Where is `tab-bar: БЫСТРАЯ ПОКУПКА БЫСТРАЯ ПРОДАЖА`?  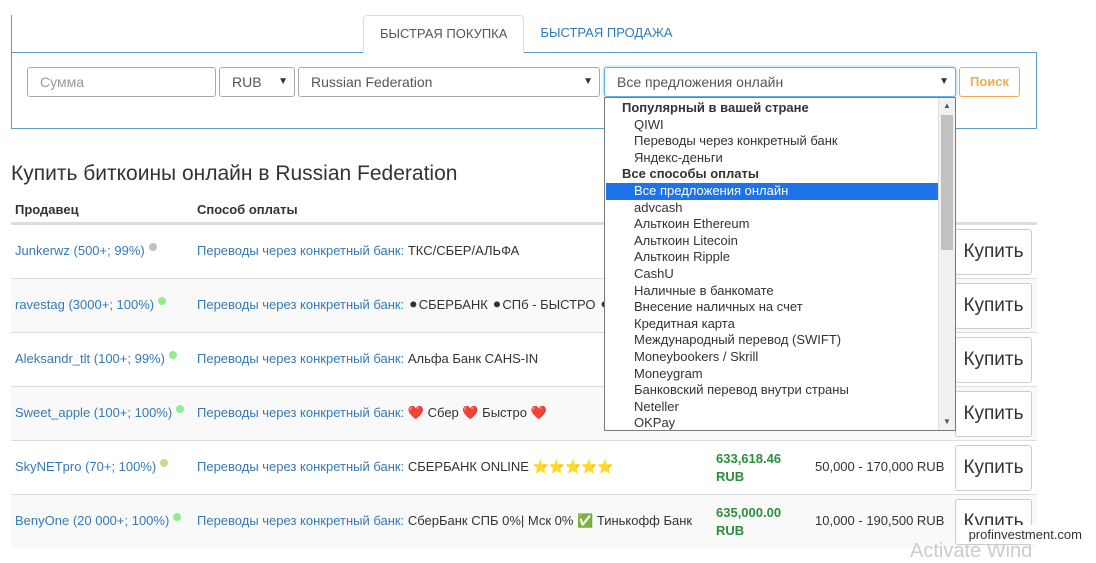
tab-bar: БЫСТРАЯ ПОКУПКА БЫСТРАЯ ПРОДАЖА is located at coordinates (526, 34).